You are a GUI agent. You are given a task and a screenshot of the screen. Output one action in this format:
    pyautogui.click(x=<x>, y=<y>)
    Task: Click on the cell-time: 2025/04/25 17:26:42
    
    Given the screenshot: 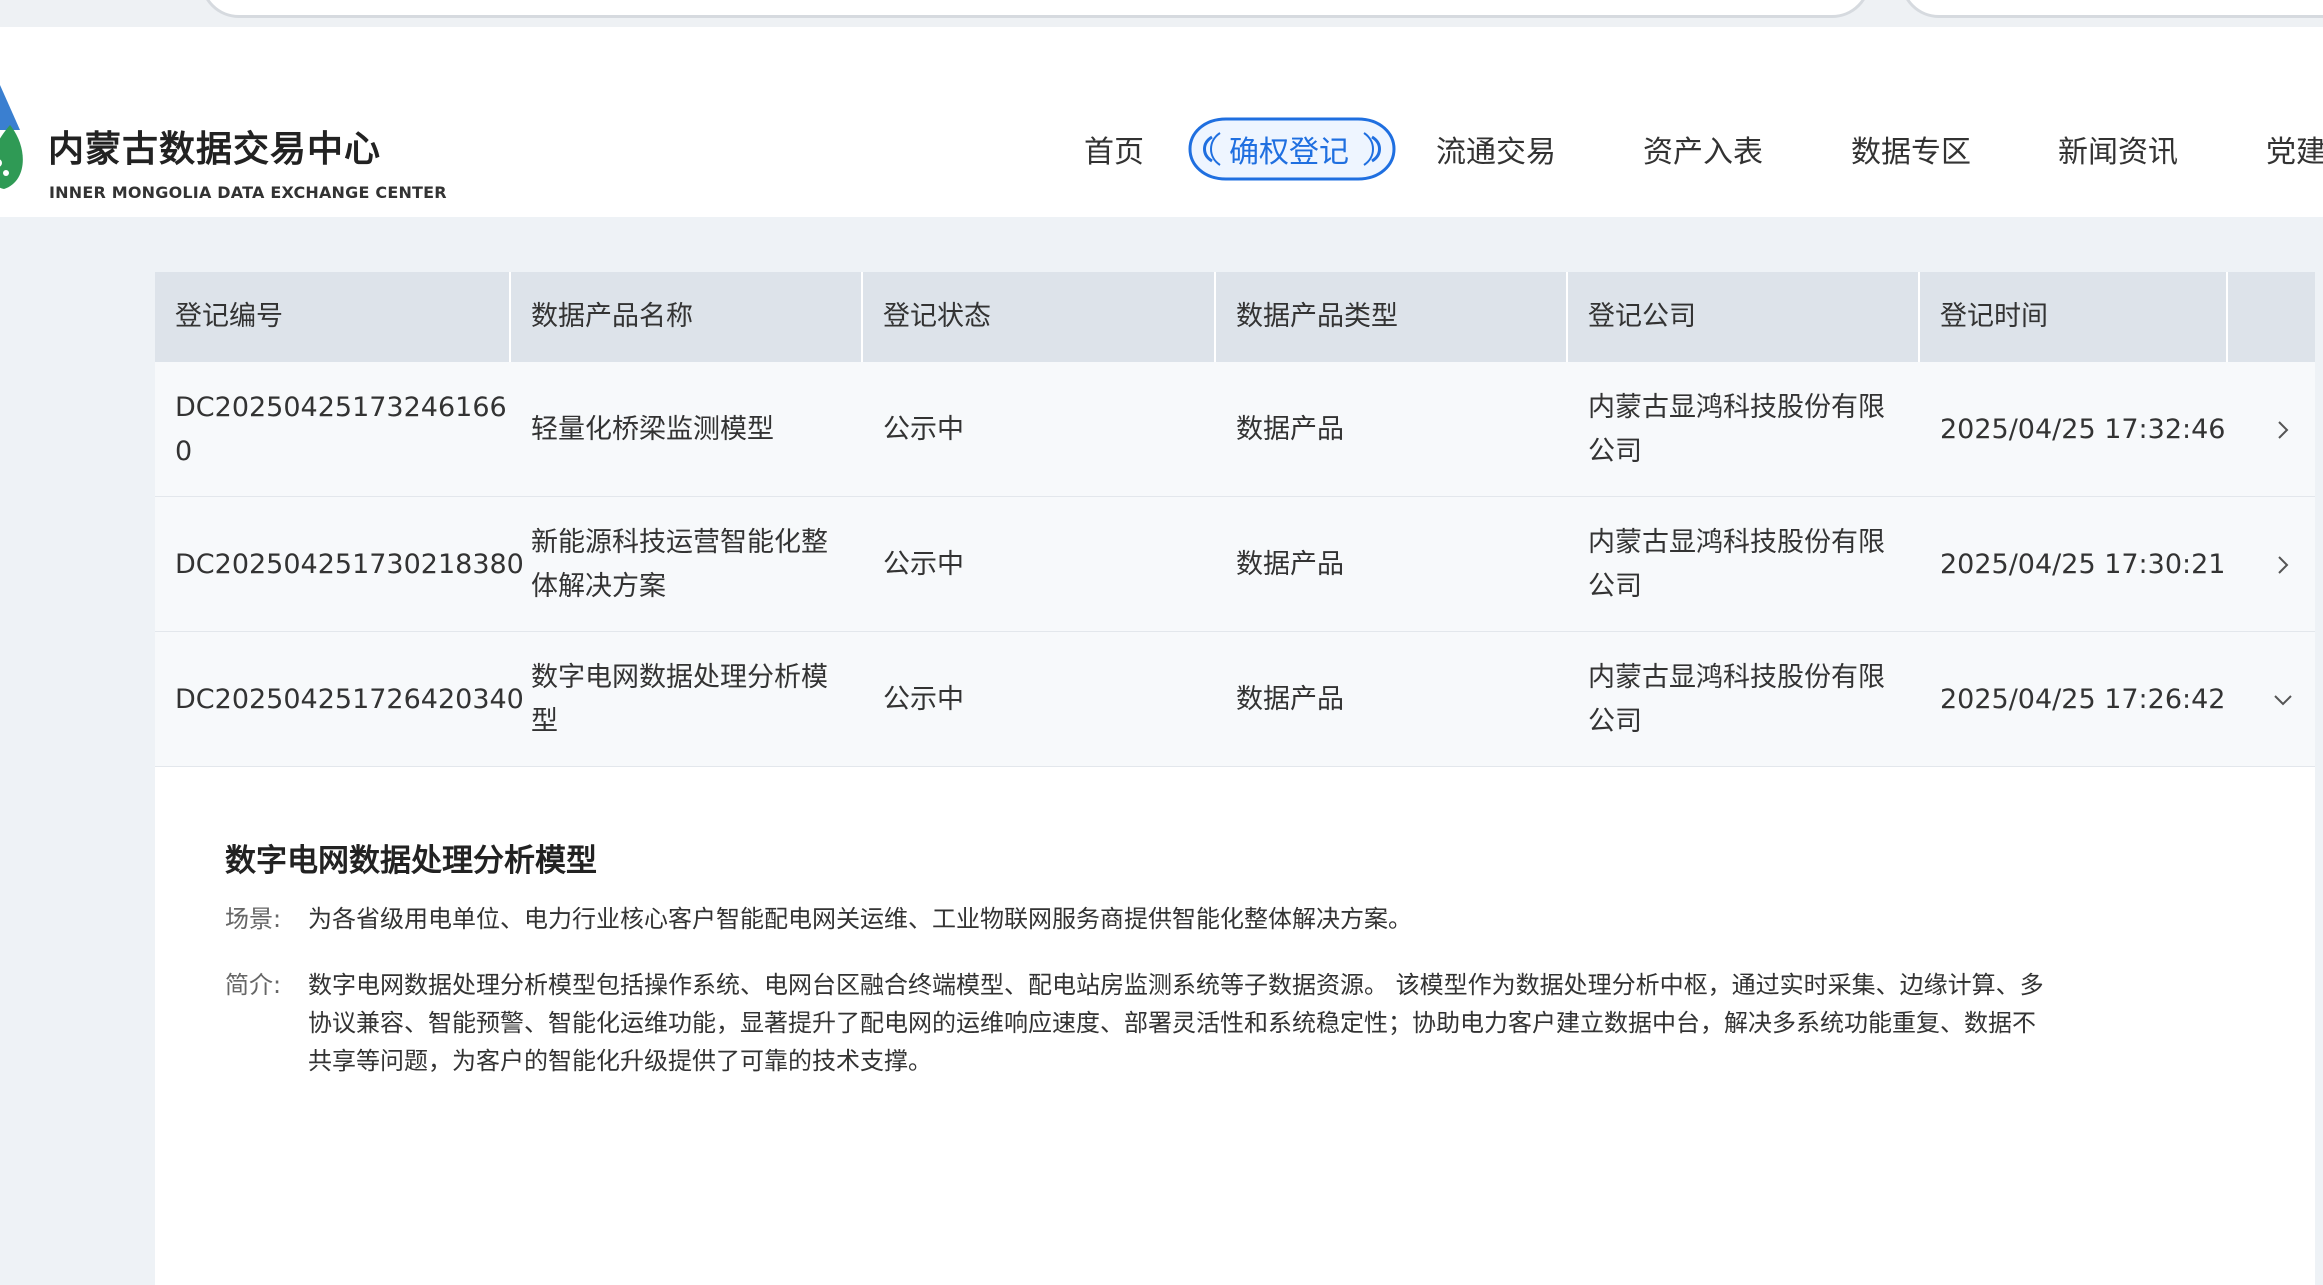 What is the action you would take?
    pyautogui.click(x=2083, y=699)
    